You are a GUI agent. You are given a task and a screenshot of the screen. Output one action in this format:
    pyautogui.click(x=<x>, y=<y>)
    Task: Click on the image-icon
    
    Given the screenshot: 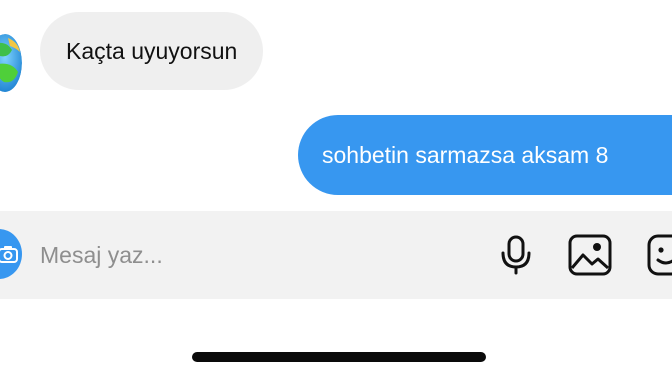 What is the action you would take?
    pyautogui.click(x=590, y=255)
    